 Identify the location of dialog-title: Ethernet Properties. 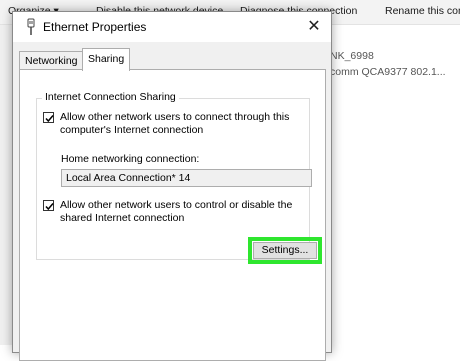
(95, 27).